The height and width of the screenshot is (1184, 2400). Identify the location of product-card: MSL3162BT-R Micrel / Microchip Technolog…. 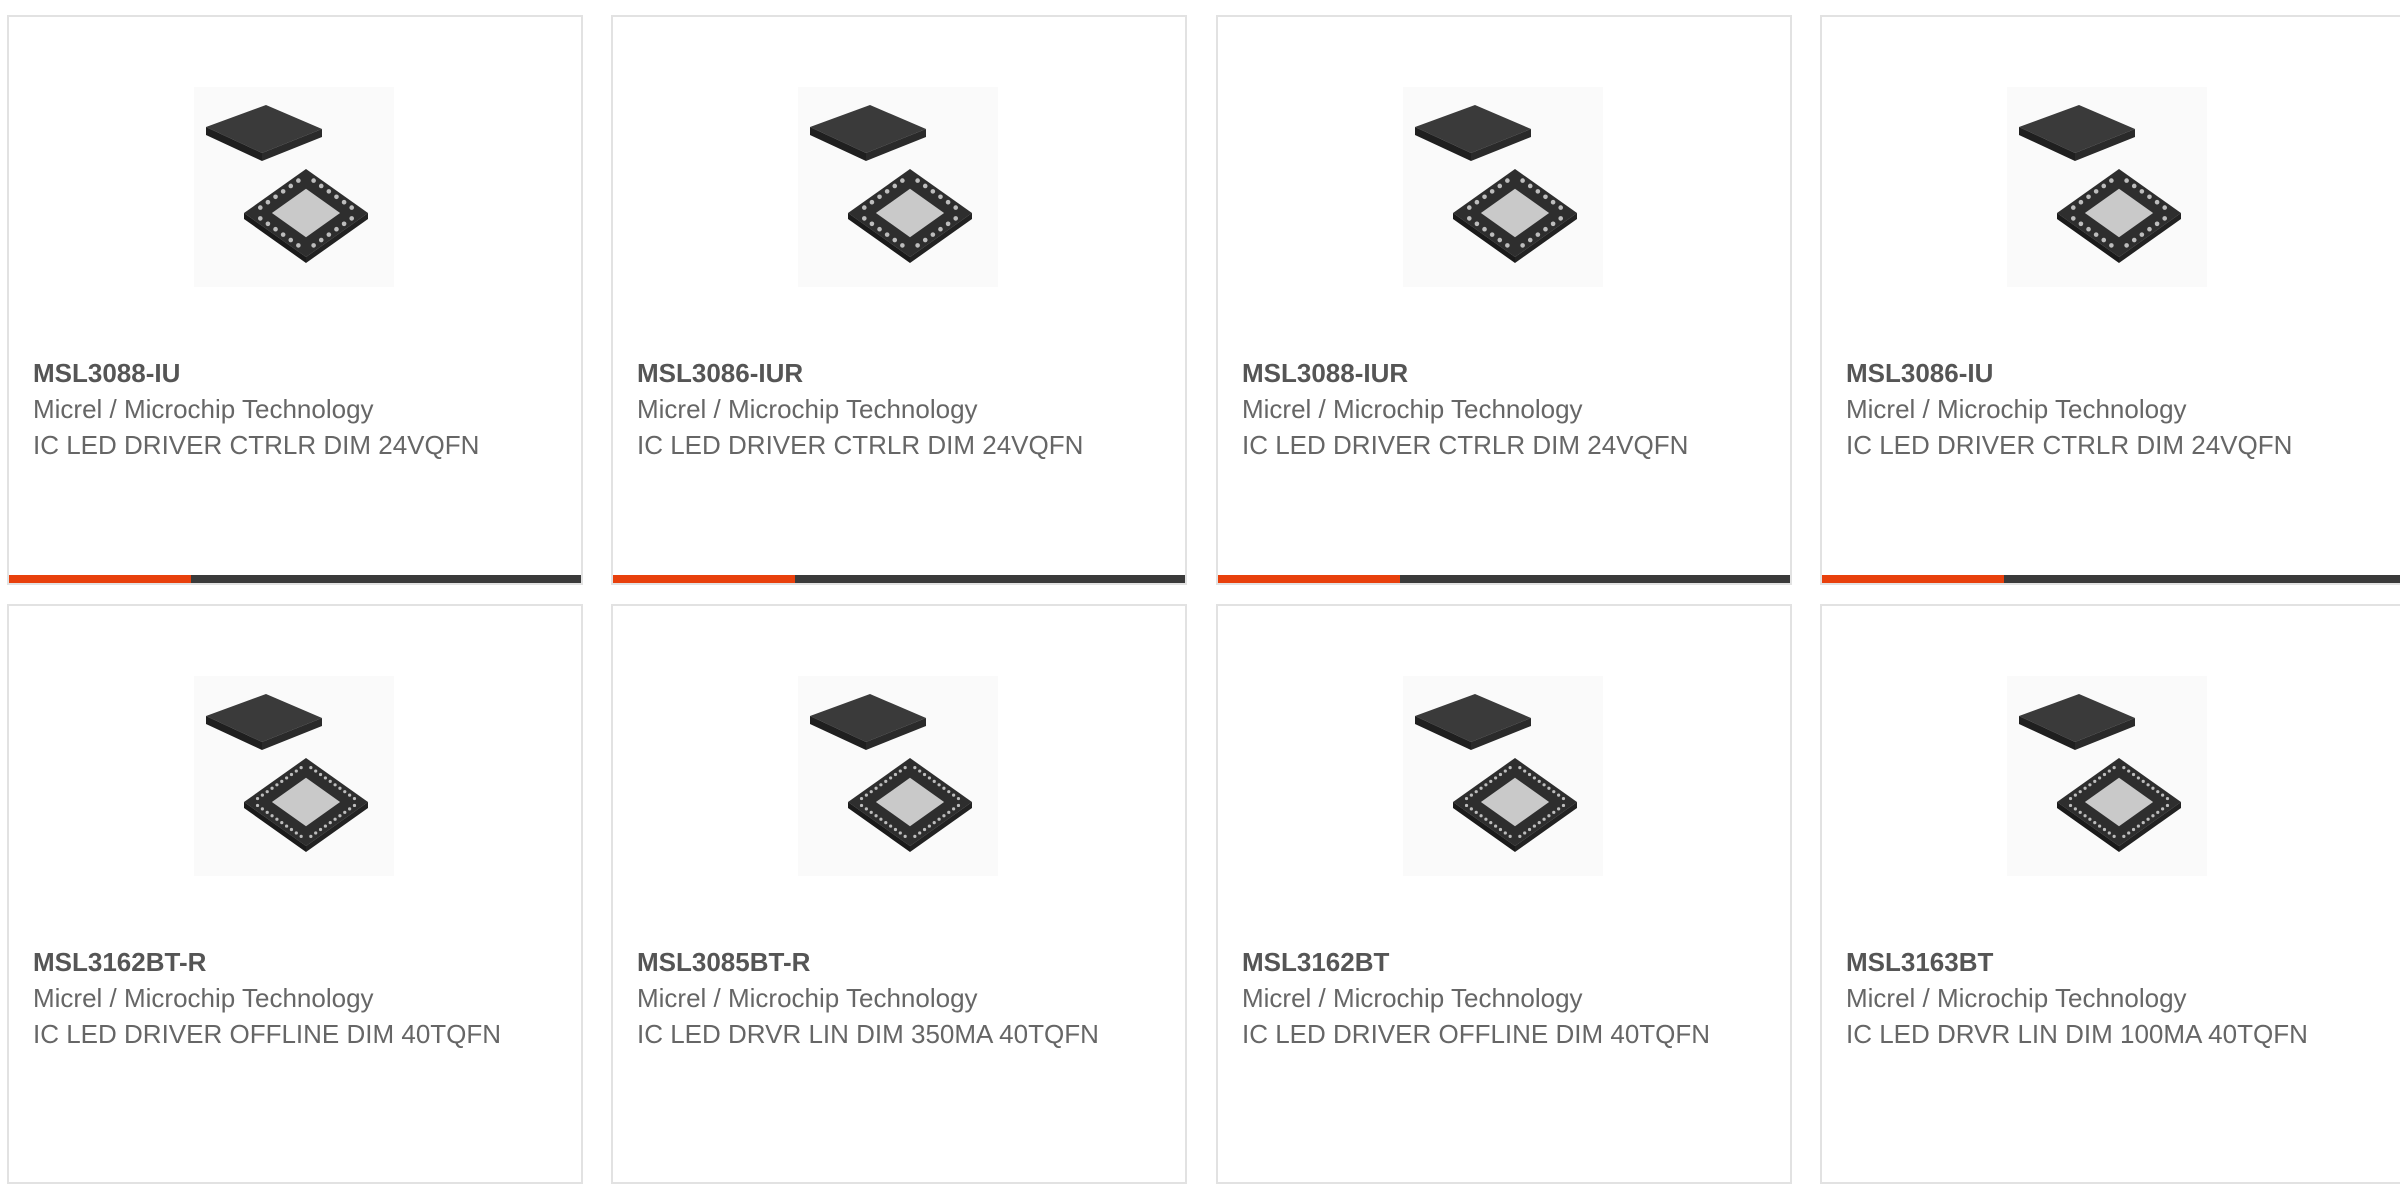
(295, 894).